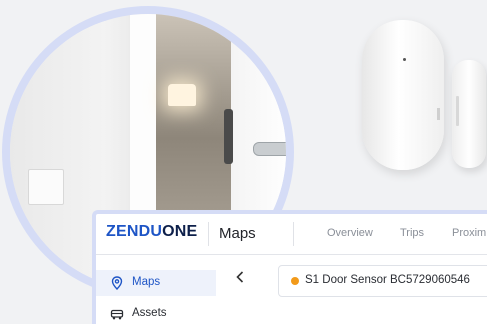 The height and width of the screenshot is (324, 487). I want to click on sidebar-item-maps: Maps, so click(156, 283).